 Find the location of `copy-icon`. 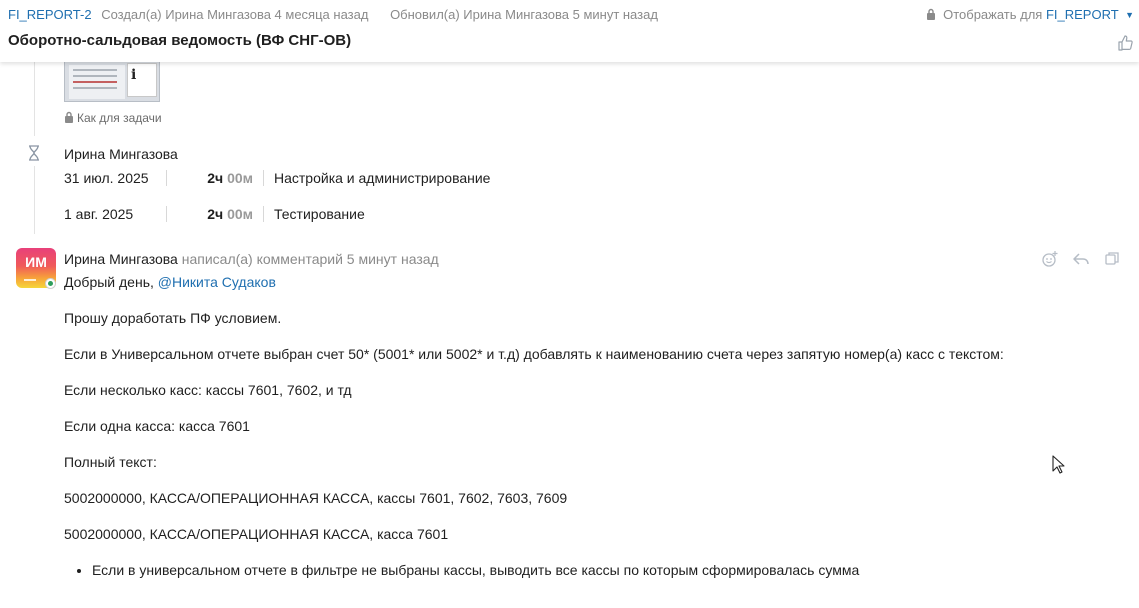

copy-icon is located at coordinates (1112, 259).